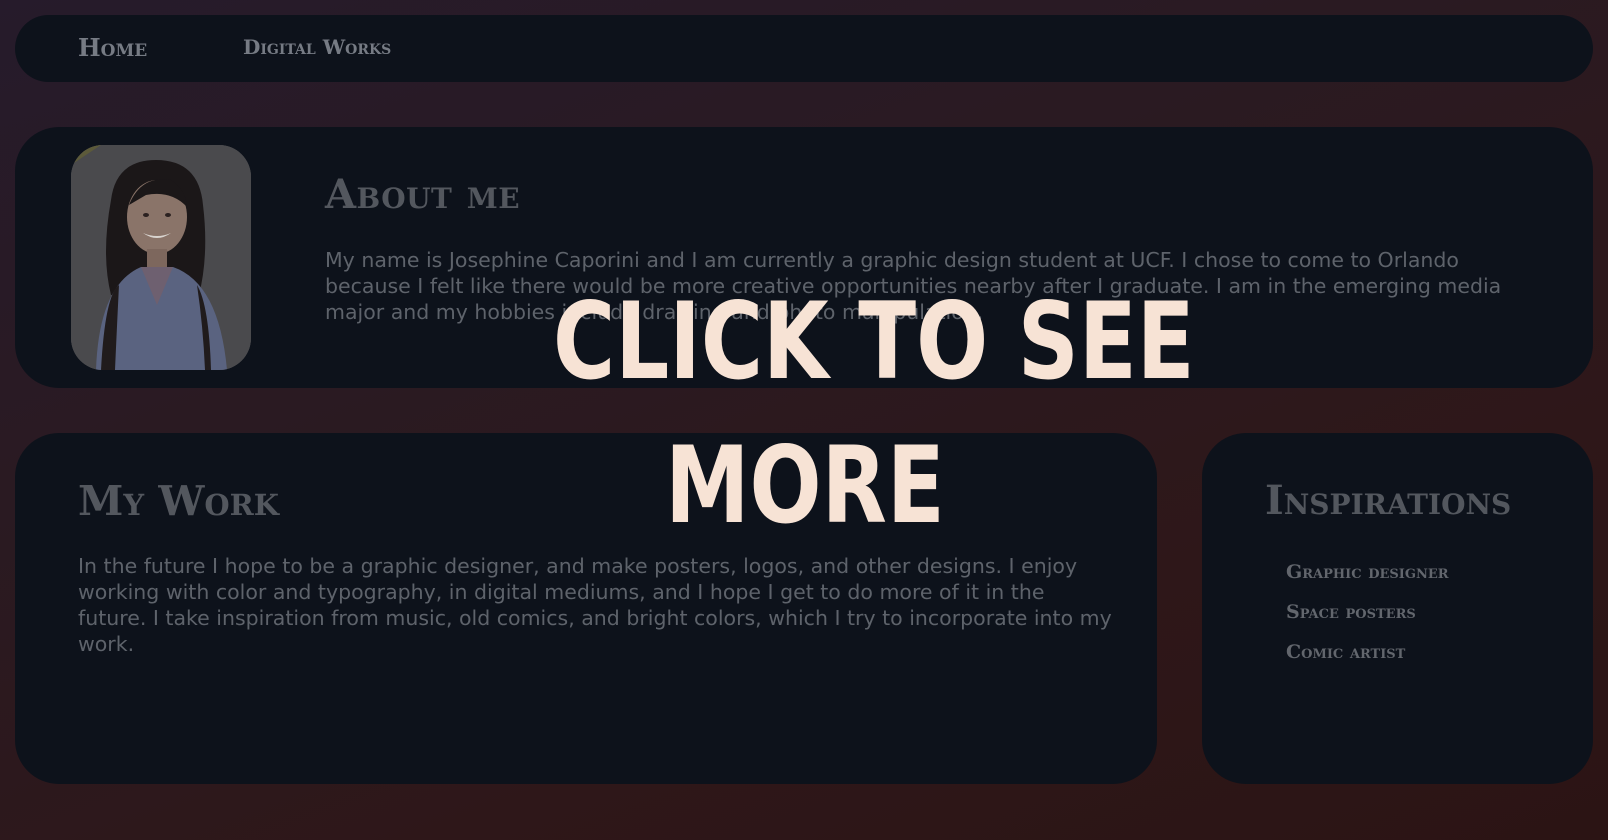 This screenshot has height=840, width=1608. I want to click on profile-photo, so click(161, 257).